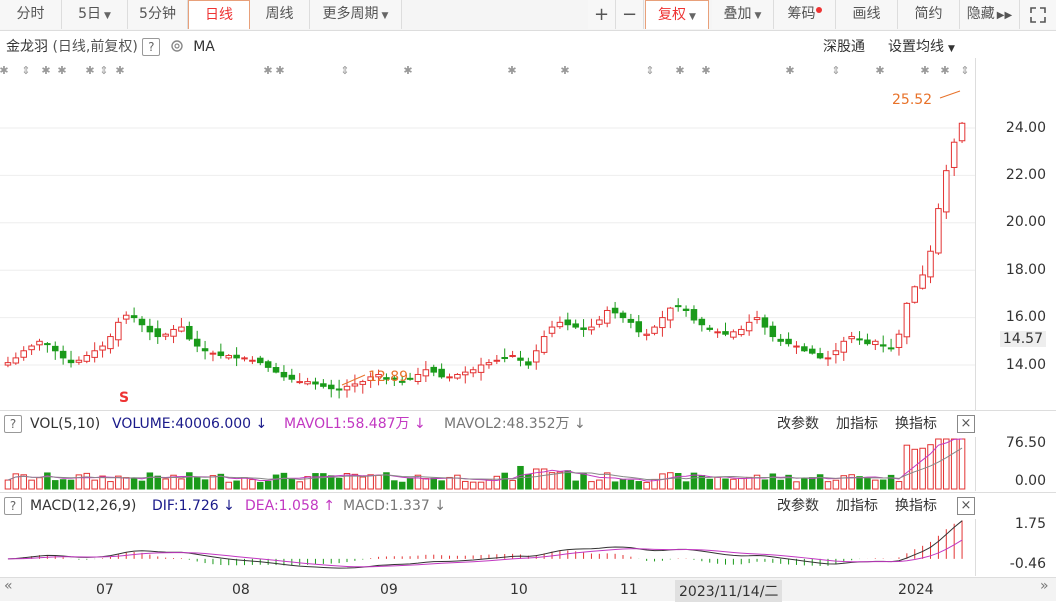 This screenshot has height=602, width=1056. What do you see at coordinates (528, 589) in the screenshot?
I see `x-axis-bar: « 07 08 09 10 11 2023/11/14/二 2024 »` at bounding box center [528, 589].